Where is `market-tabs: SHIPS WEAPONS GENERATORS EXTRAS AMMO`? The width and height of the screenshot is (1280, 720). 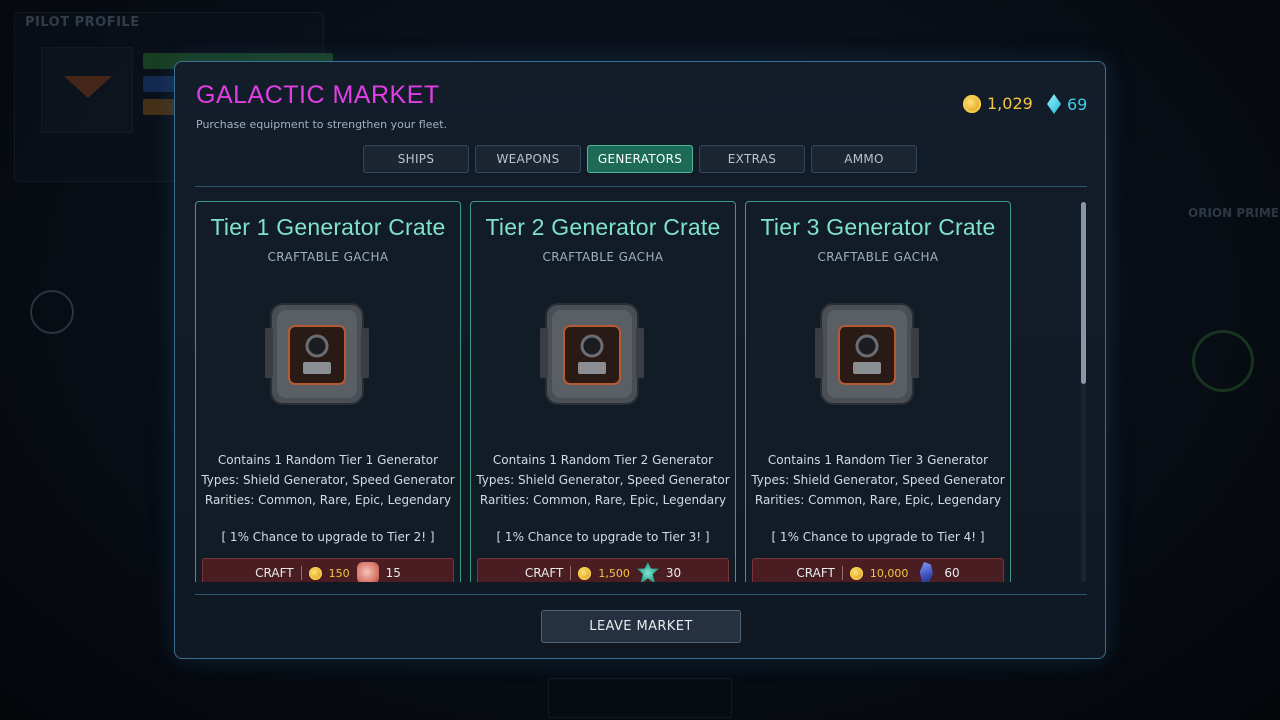
market-tabs: SHIPS WEAPONS GENERATORS EXTRAS AMMO is located at coordinates (640, 159).